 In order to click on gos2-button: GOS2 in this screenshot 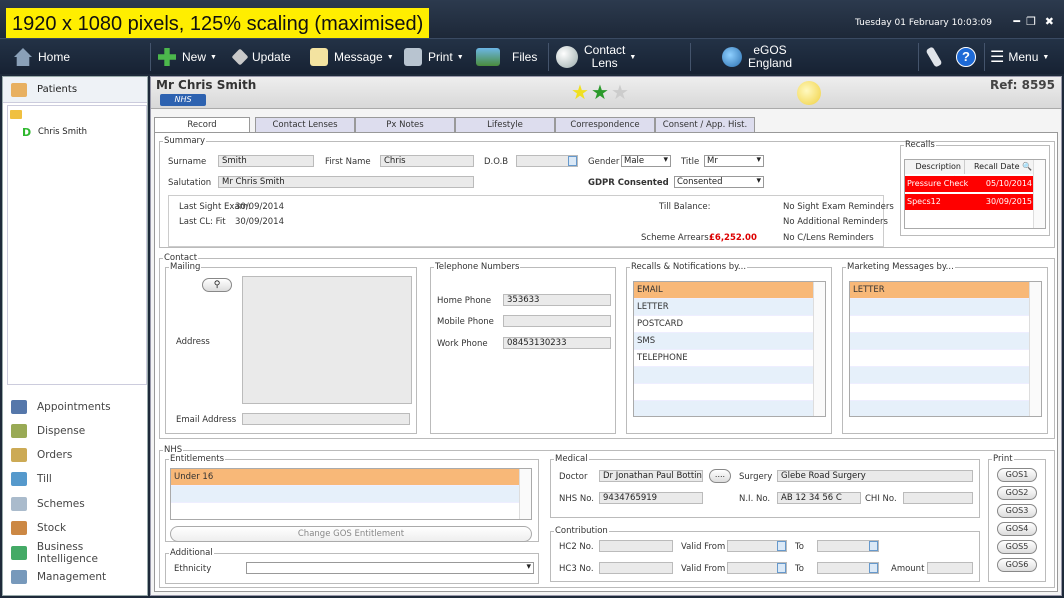, I will do `click(1017, 493)`.